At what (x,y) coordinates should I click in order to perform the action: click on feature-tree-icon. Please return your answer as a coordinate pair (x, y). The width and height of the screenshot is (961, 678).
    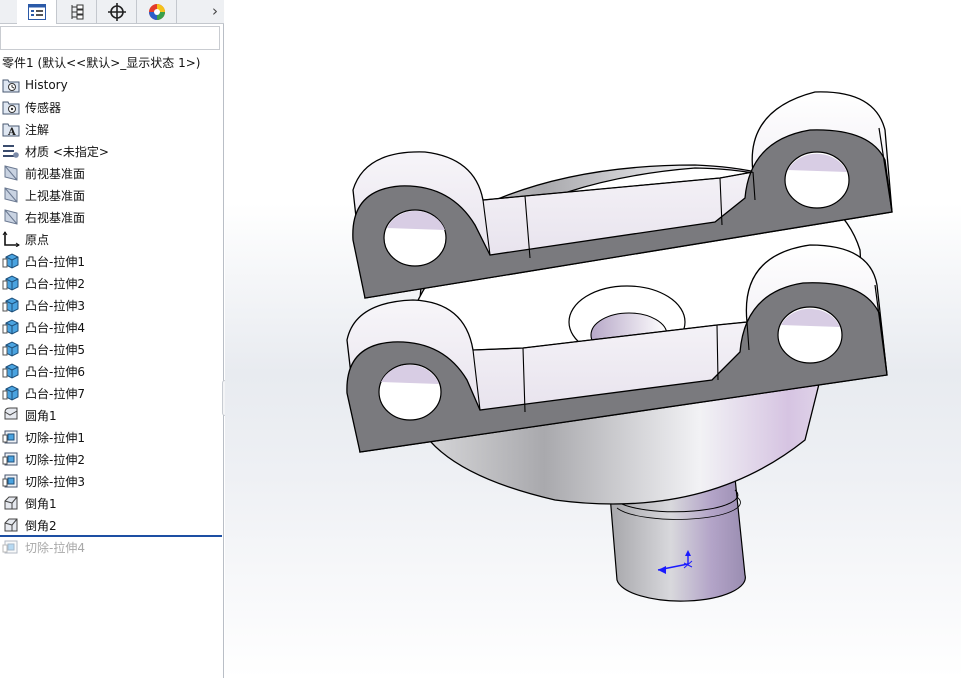
    Looking at the image, I should click on (36, 12).